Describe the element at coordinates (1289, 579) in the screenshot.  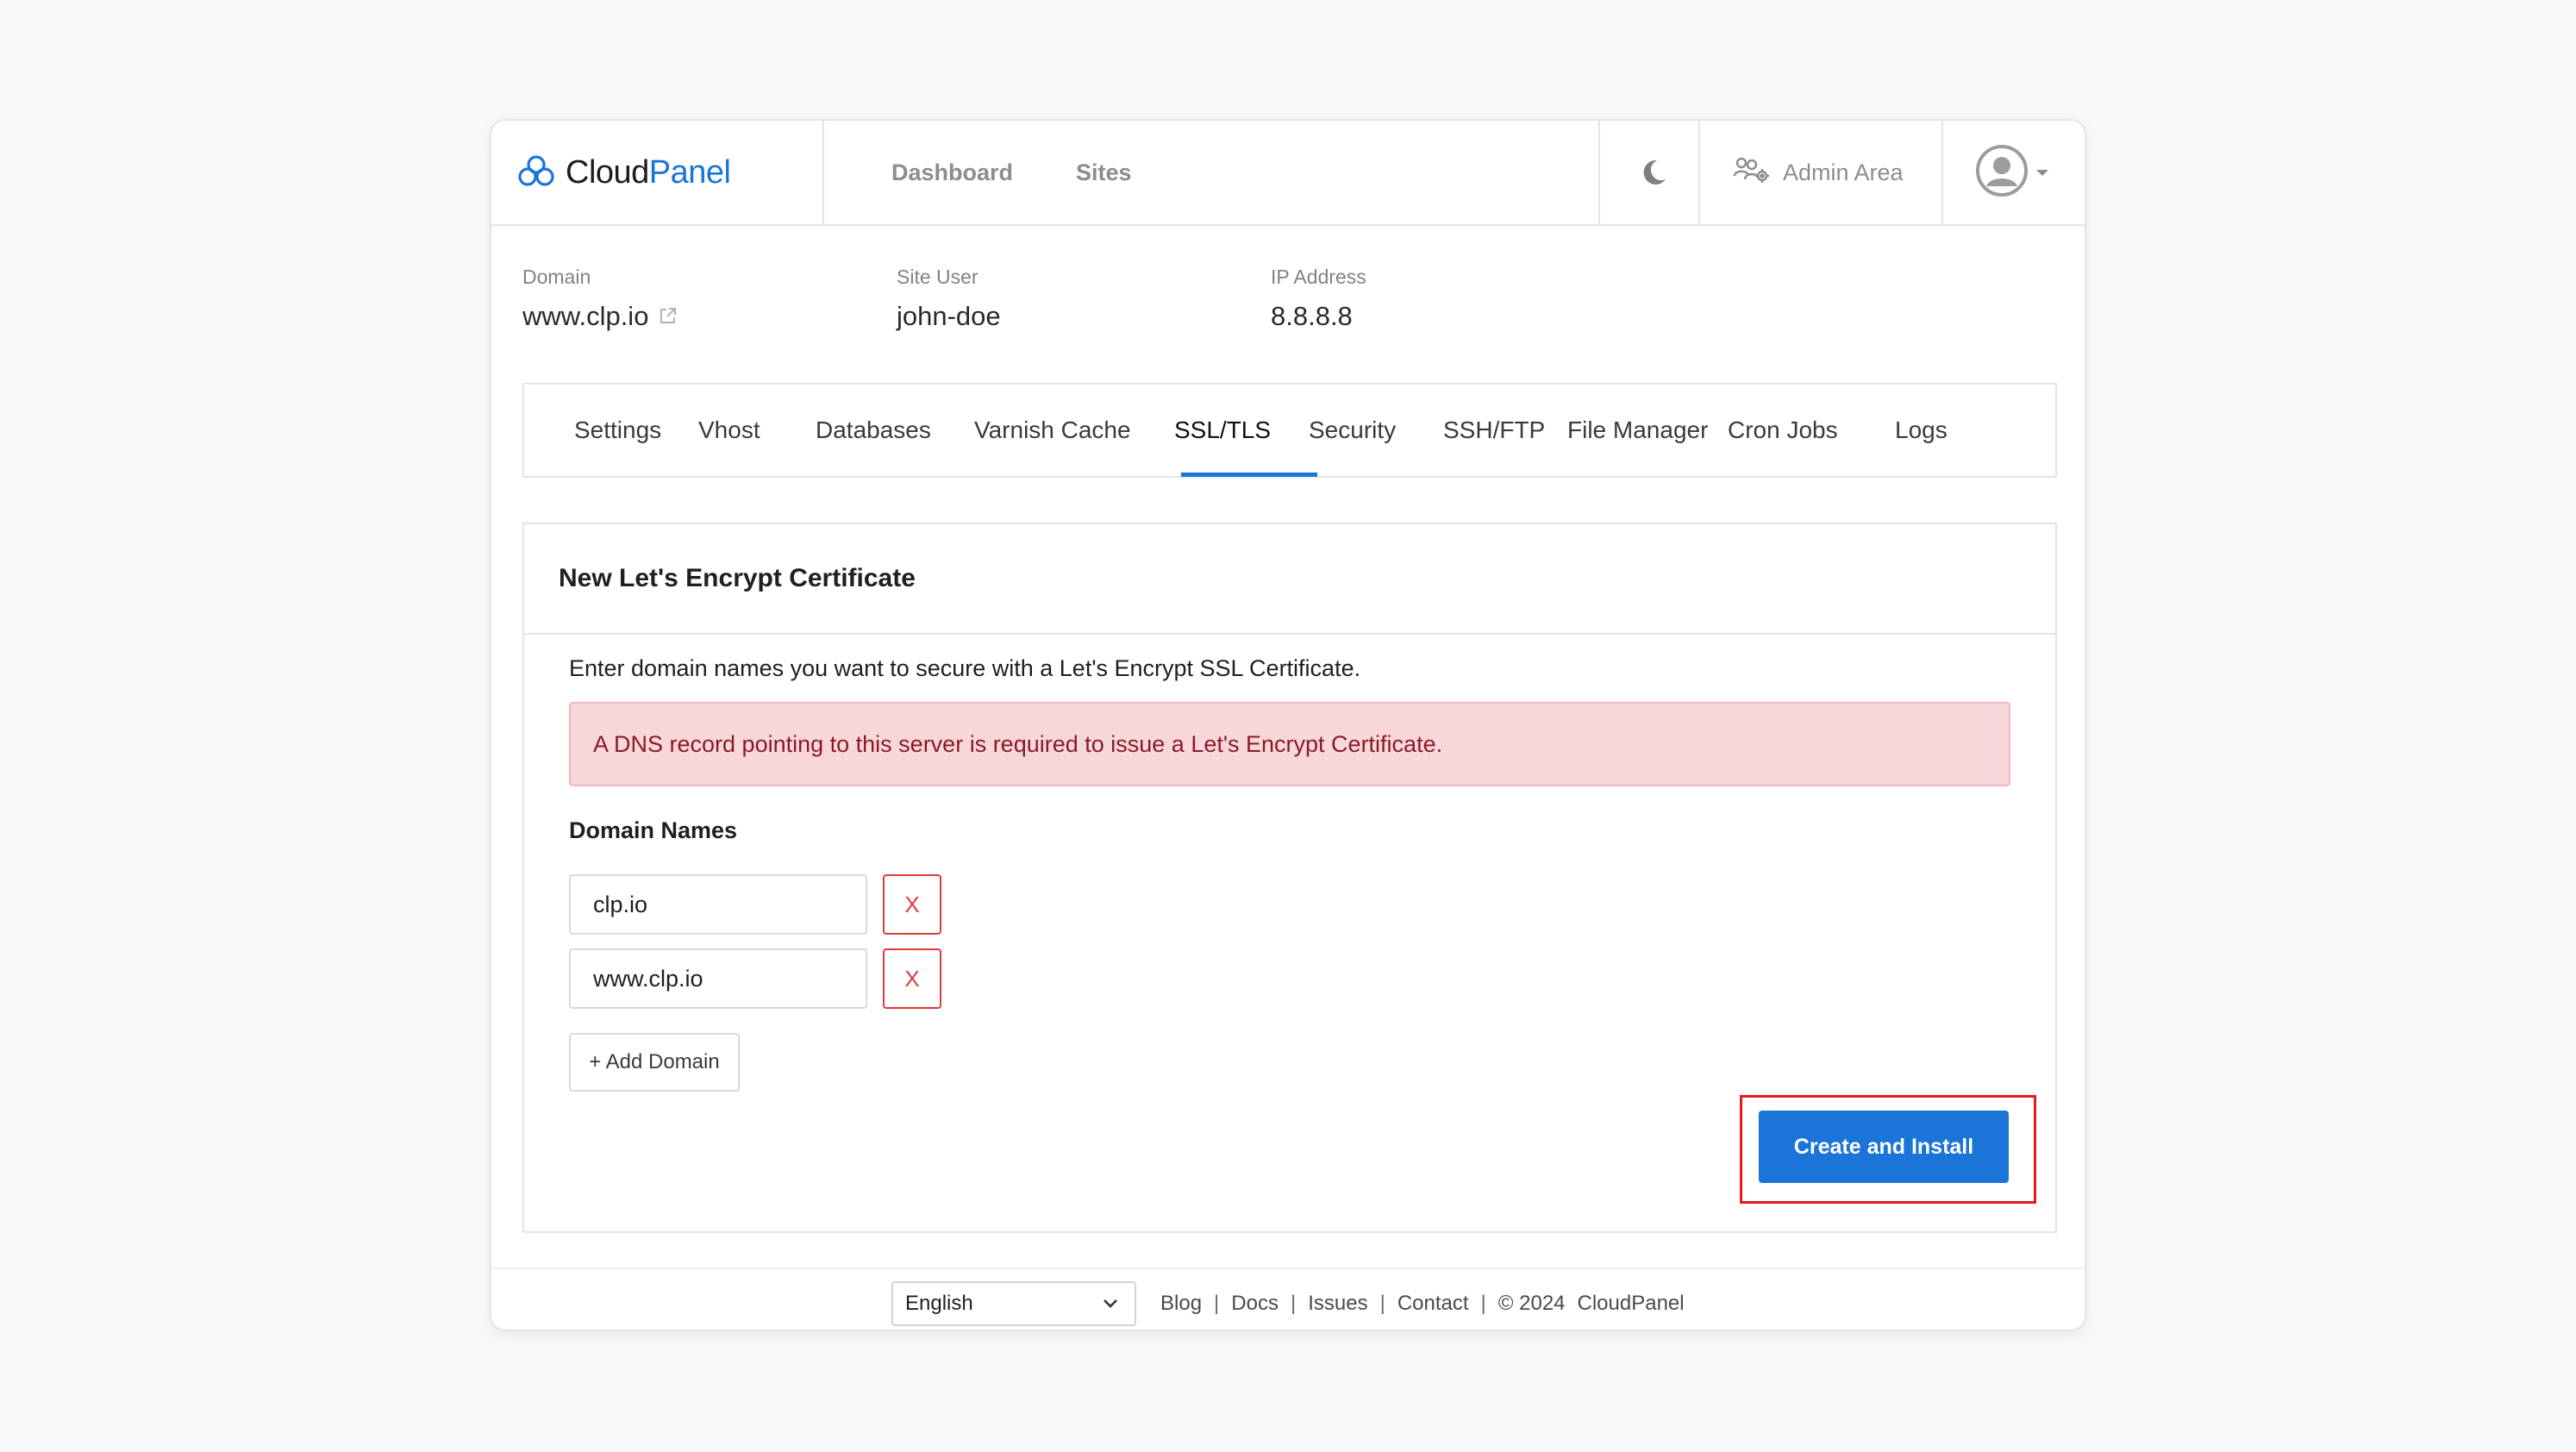
I see `card-title: New Let's Encrypt Certificate` at that location.